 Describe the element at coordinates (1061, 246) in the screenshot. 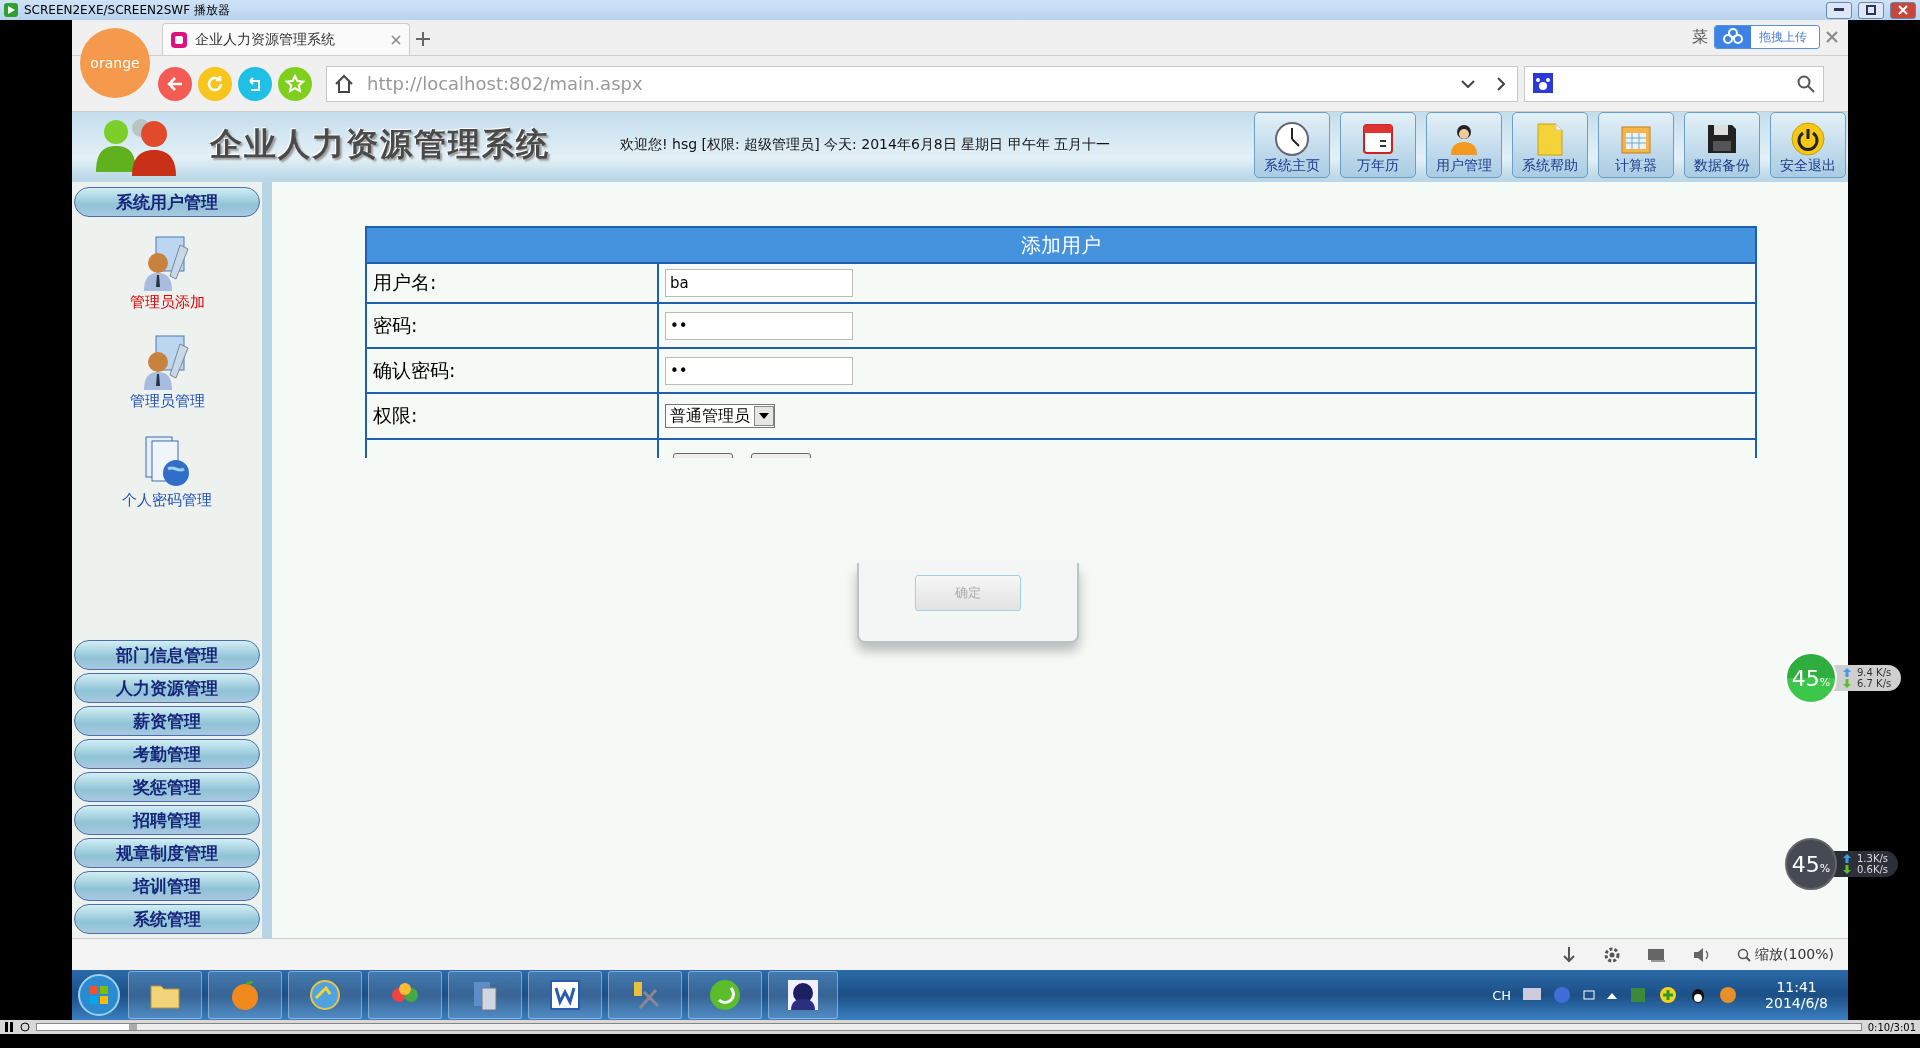

I see `form-title: 添加用户` at that location.